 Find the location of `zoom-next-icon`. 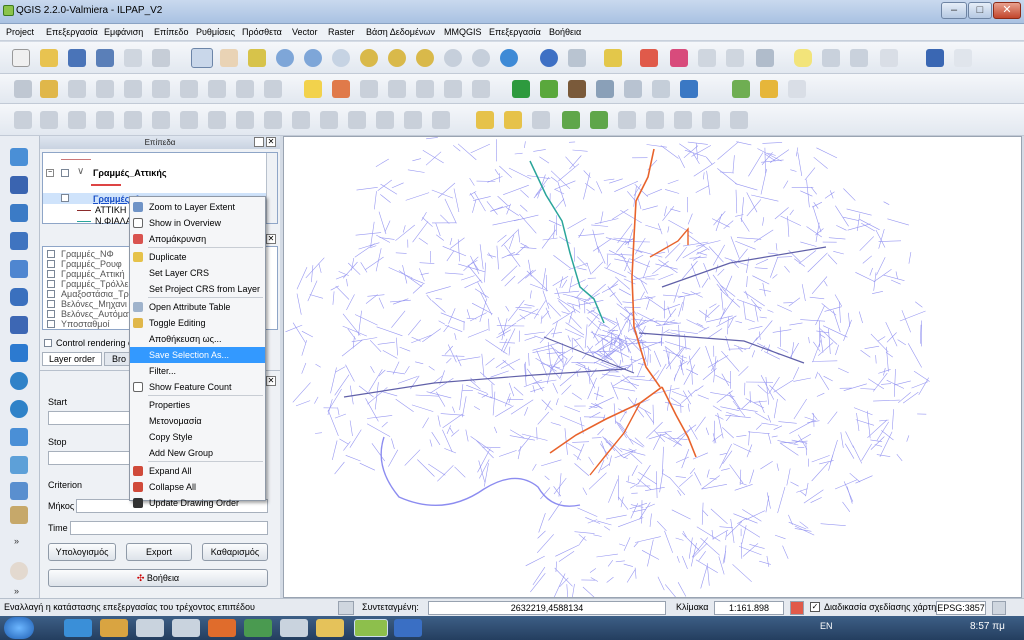

zoom-next-icon is located at coordinates (481, 58).